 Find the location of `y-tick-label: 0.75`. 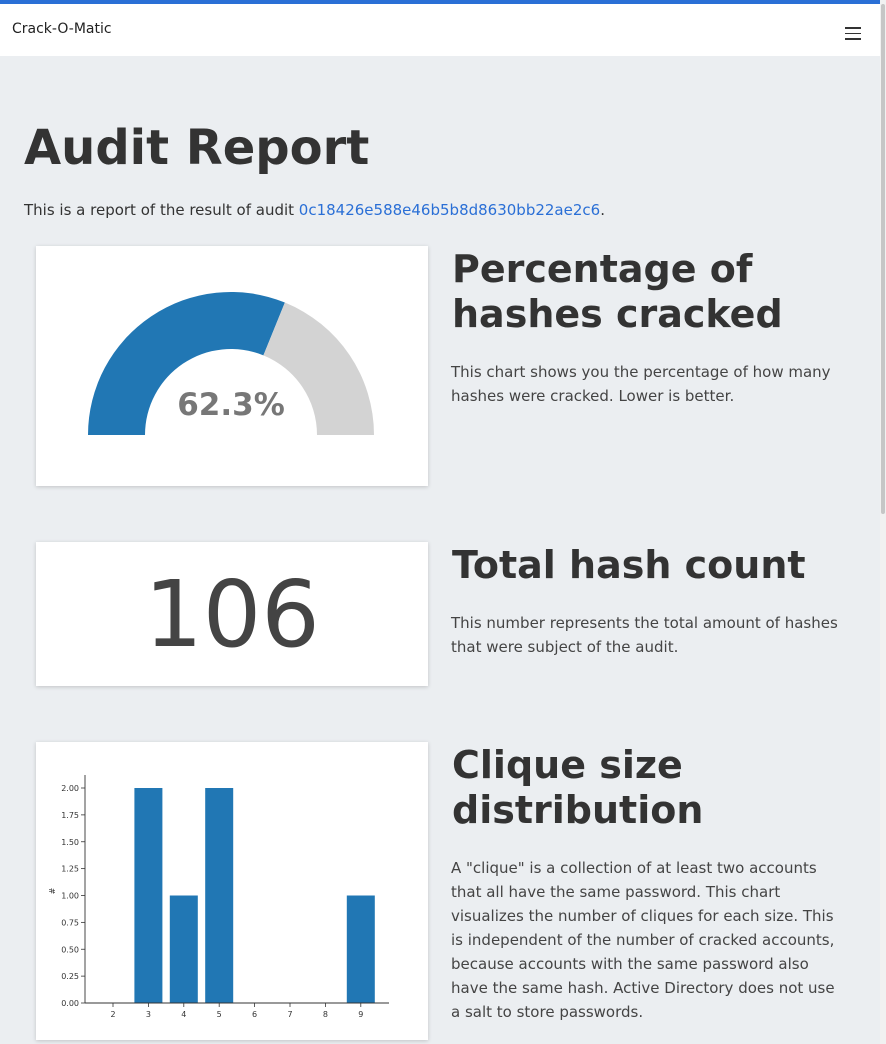

y-tick-label: 0.75 is located at coordinates (70, 922).